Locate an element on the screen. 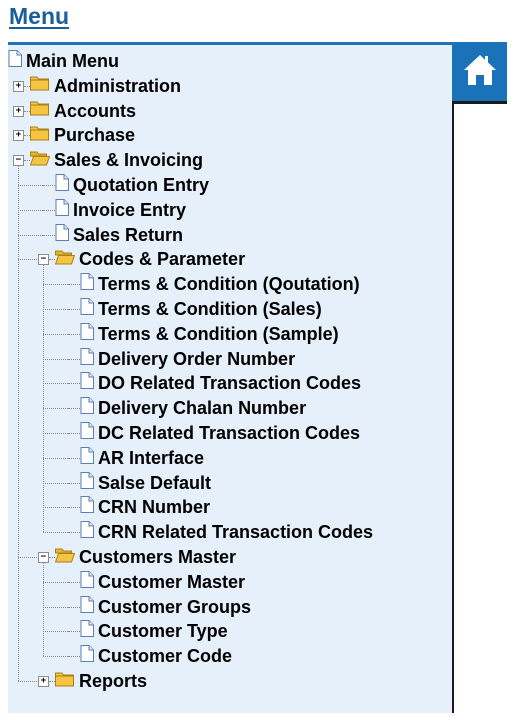  tree-item-reports: Reports is located at coordinates (101, 681).